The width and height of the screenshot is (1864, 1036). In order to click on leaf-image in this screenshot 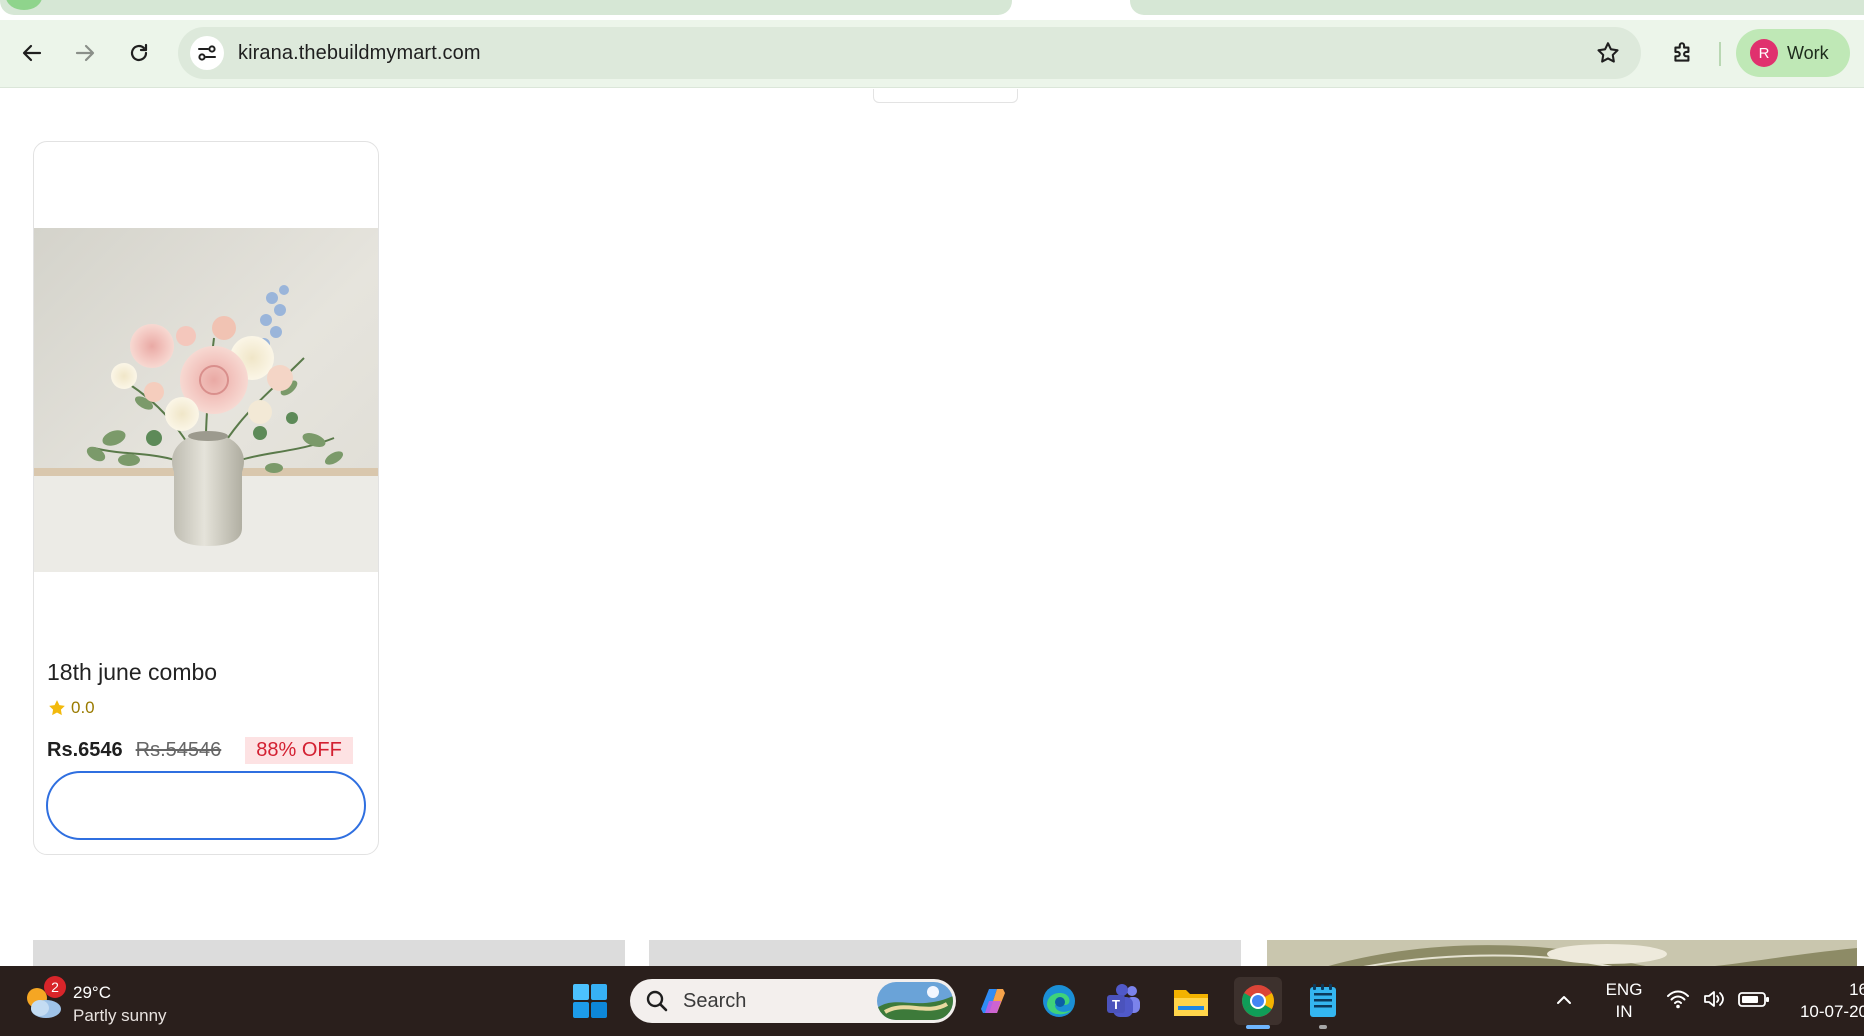, I will do `click(1562, 953)`.